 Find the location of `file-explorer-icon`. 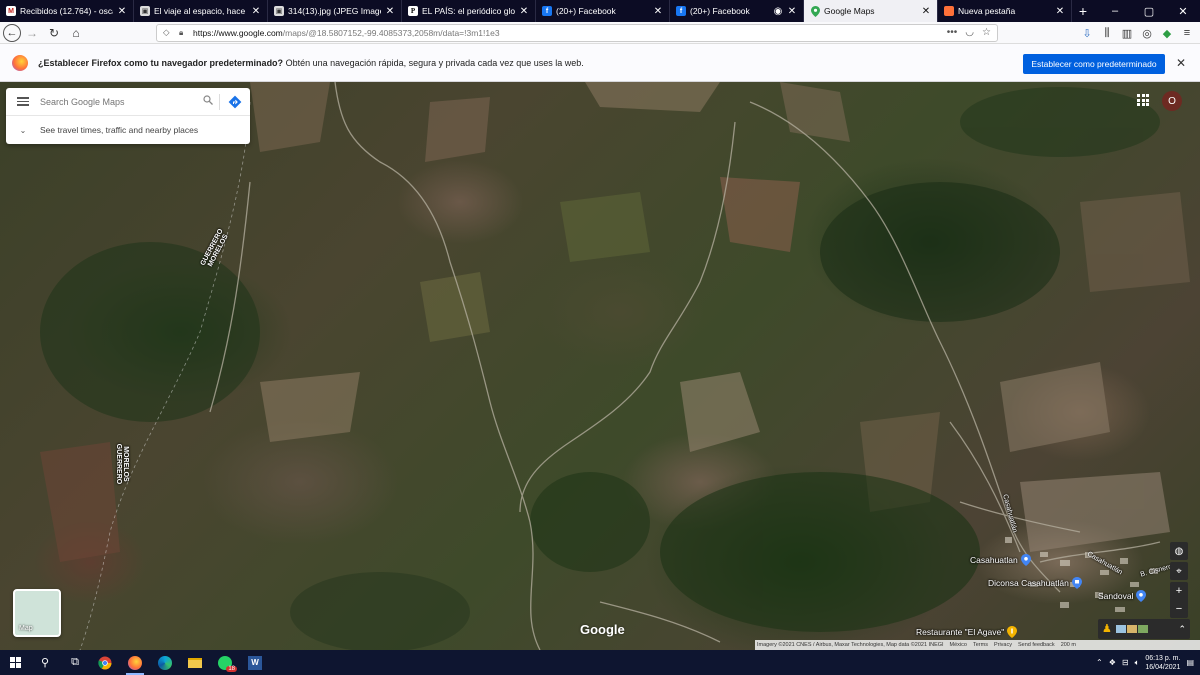

file-explorer-icon is located at coordinates (195, 662).